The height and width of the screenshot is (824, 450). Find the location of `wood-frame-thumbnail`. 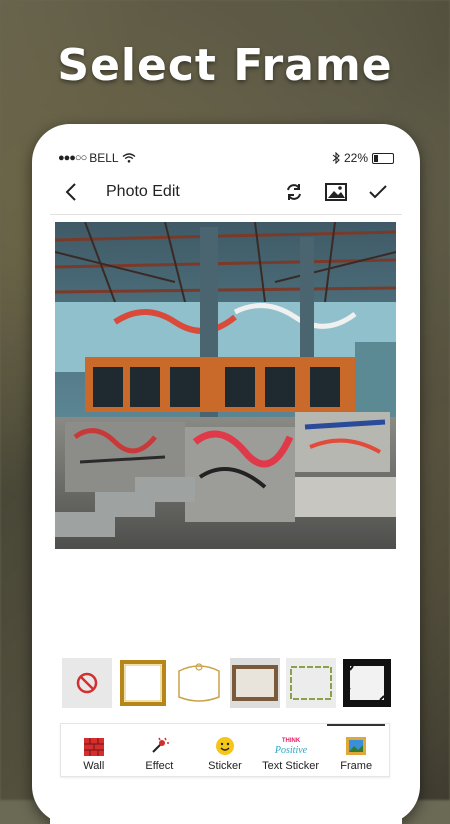

wood-frame-thumbnail is located at coordinates (255, 683).